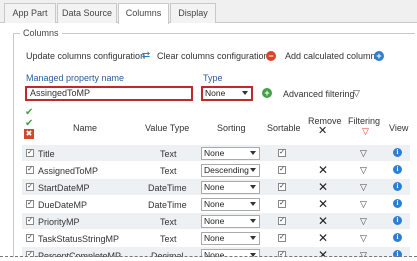  I want to click on check-all-icon: ✔, so click(29, 112).